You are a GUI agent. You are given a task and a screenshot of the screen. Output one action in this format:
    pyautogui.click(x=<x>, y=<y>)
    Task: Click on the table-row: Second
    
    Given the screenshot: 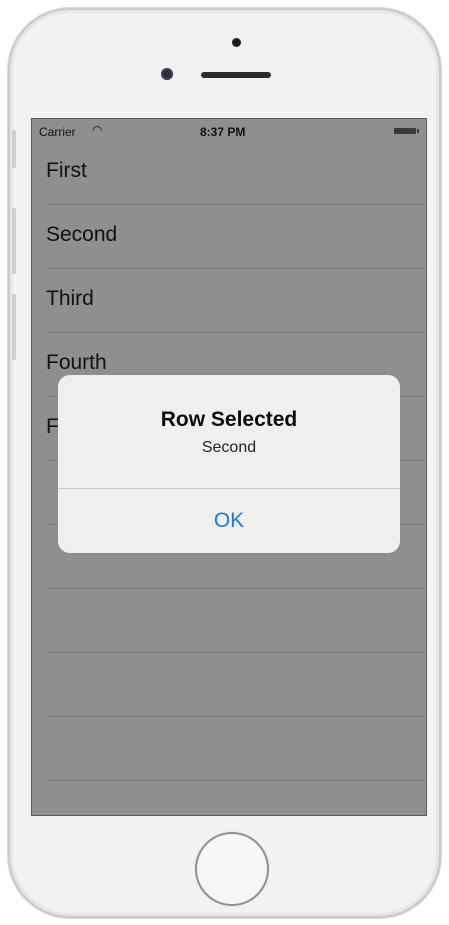 What is the action you would take?
    pyautogui.click(x=229, y=237)
    